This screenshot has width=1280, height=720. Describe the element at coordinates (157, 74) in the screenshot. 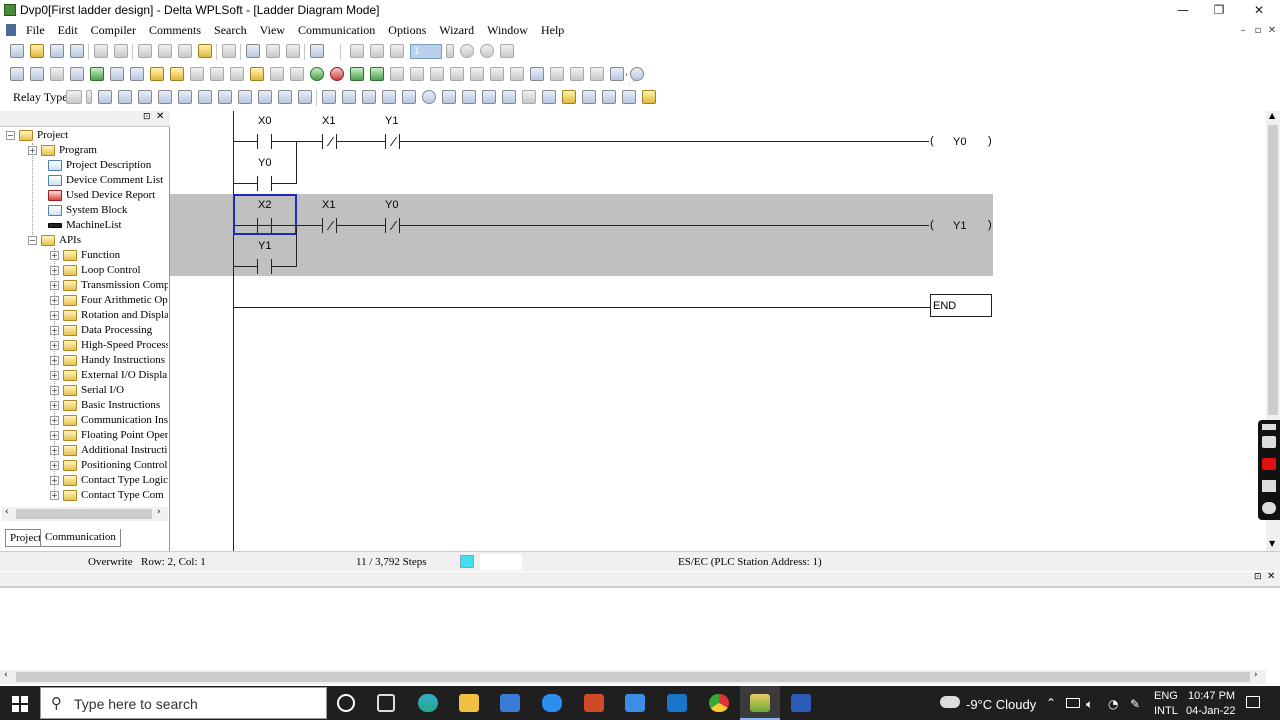

I see `list-icon` at that location.